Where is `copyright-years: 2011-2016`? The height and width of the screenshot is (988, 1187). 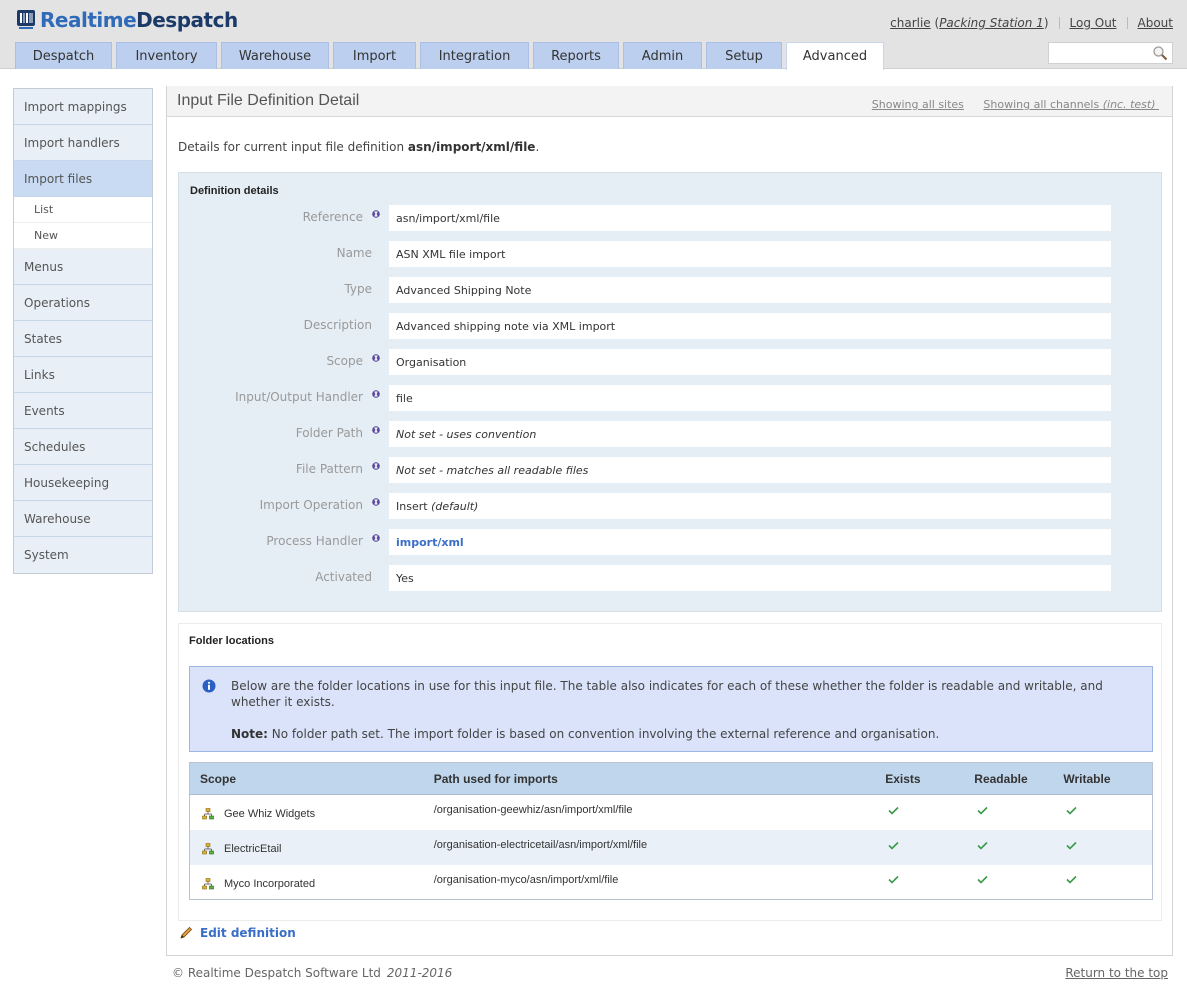 copyright-years: 2011-2016 is located at coordinates (419, 973).